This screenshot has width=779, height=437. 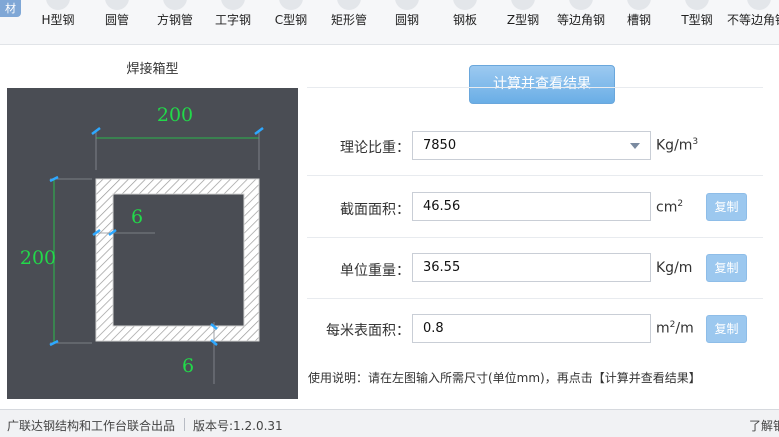 I want to click on weight-value: 36.55, so click(x=442, y=267).